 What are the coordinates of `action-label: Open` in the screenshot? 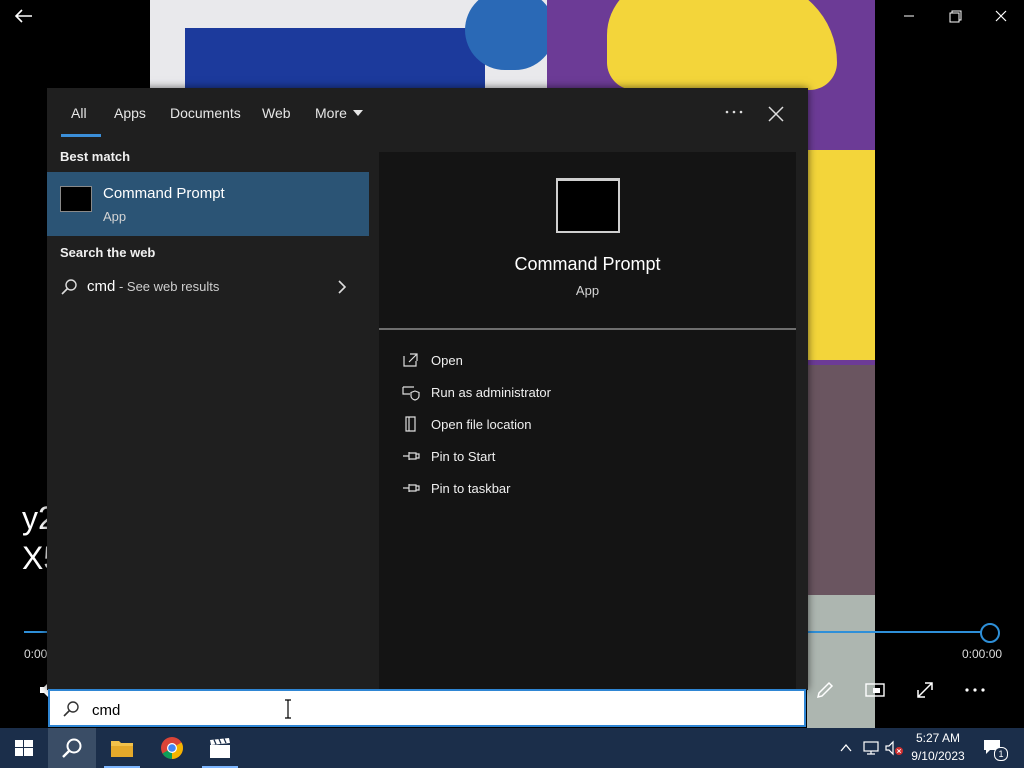 It's located at (447, 360).